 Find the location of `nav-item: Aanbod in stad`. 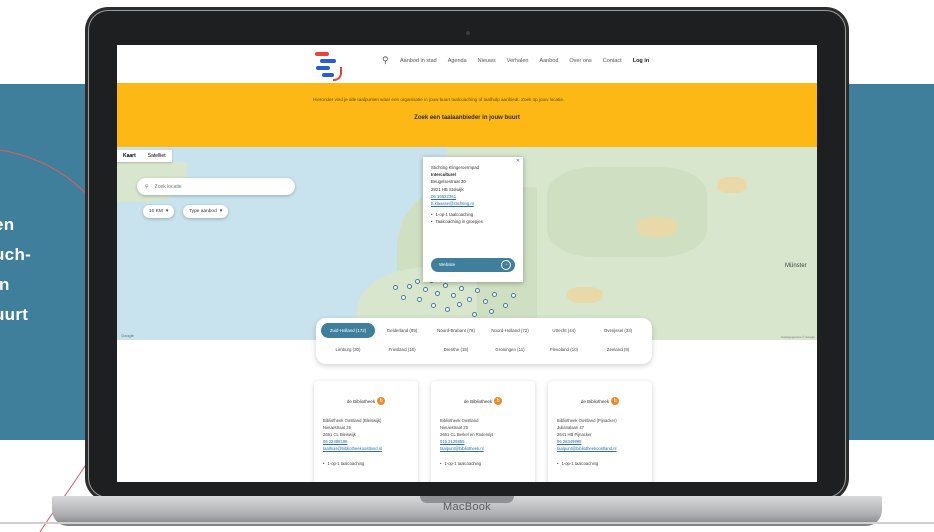

nav-item: Aanbod in stad is located at coordinates (418, 61).